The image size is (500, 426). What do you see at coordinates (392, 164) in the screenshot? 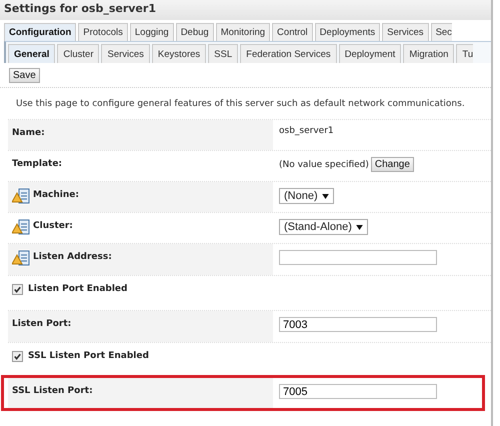
I see `change-button: Change` at bounding box center [392, 164].